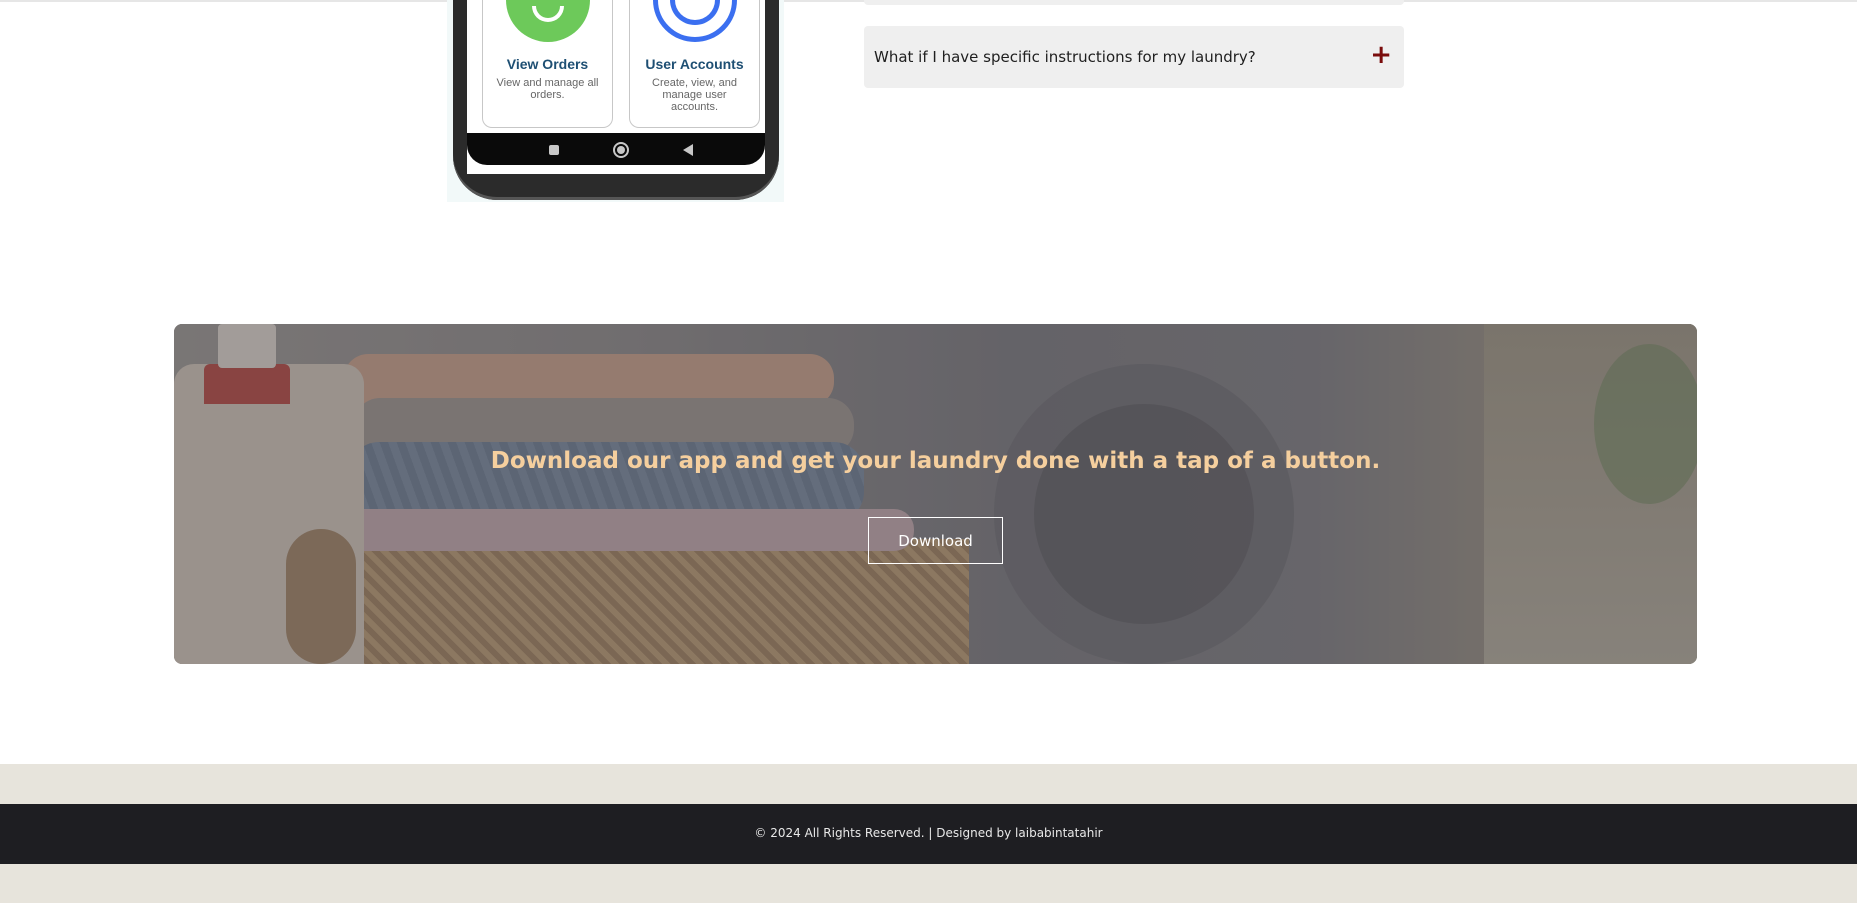 The image size is (1857, 903). Describe the element at coordinates (621, 150) in the screenshot. I see `nav-home-icon` at that location.